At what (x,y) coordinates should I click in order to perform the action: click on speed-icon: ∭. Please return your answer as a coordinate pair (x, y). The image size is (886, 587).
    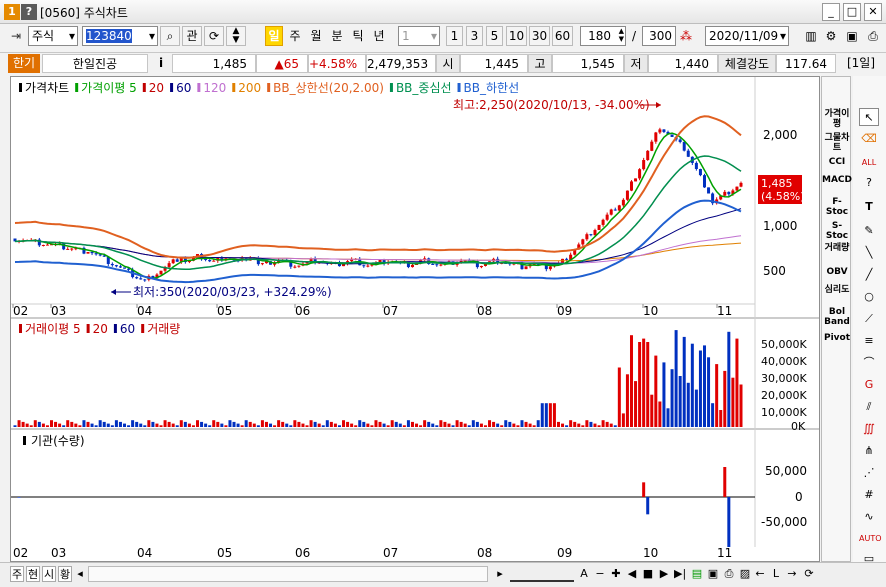
    Looking at the image, I should click on (869, 429).